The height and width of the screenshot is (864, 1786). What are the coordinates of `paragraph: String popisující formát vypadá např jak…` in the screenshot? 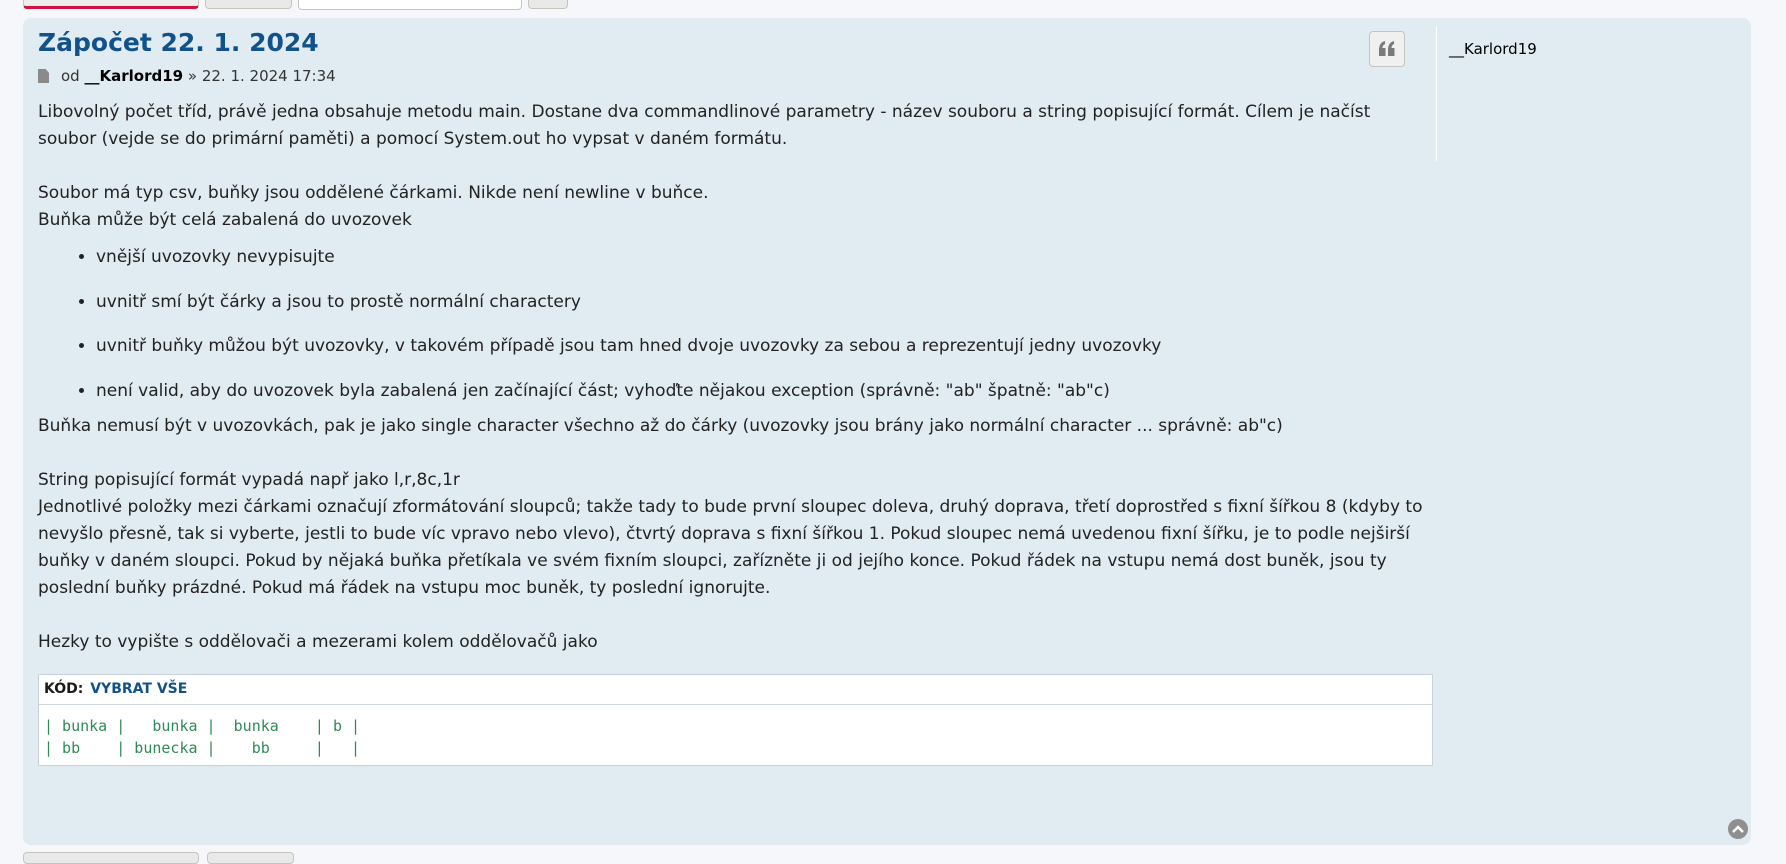 It's located at (249, 479).